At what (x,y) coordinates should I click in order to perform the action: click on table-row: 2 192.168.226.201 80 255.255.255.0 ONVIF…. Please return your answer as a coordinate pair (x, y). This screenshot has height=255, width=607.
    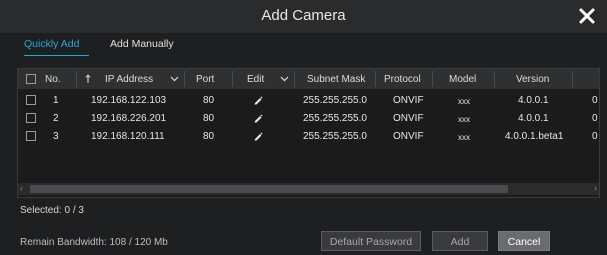
    Looking at the image, I should click on (308, 118).